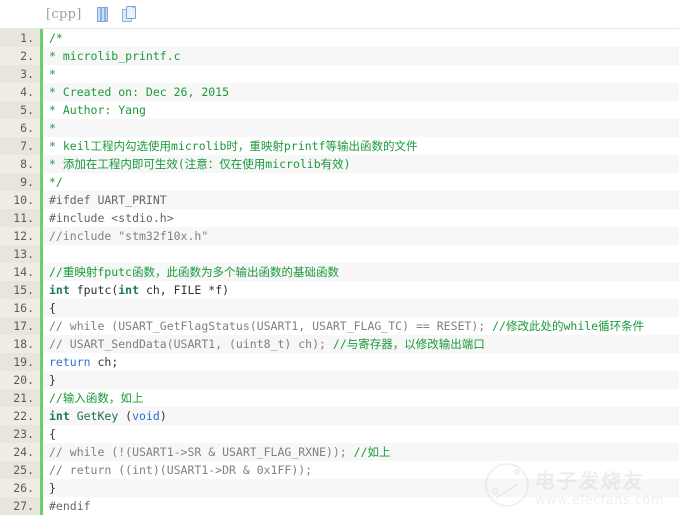 The image size is (679, 523). Describe the element at coordinates (20, 56) in the screenshot. I see `line-number: 2.` at that location.